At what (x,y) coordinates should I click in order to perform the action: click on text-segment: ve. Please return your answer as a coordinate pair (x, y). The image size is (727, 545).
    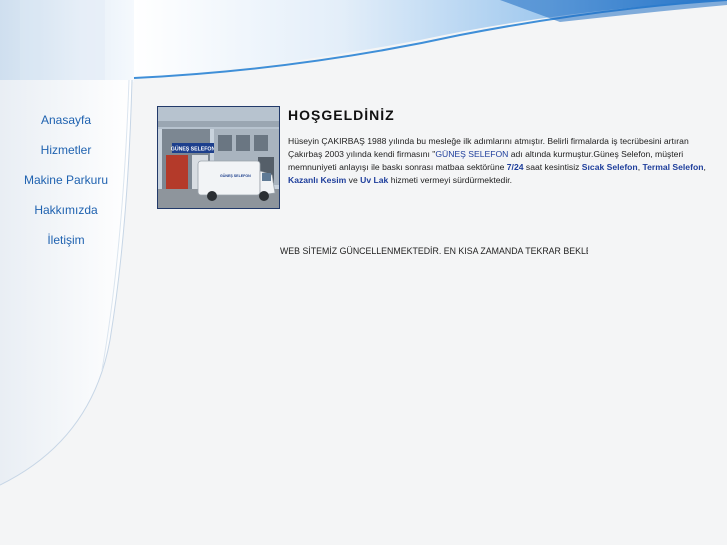
    Looking at the image, I should click on (353, 180).